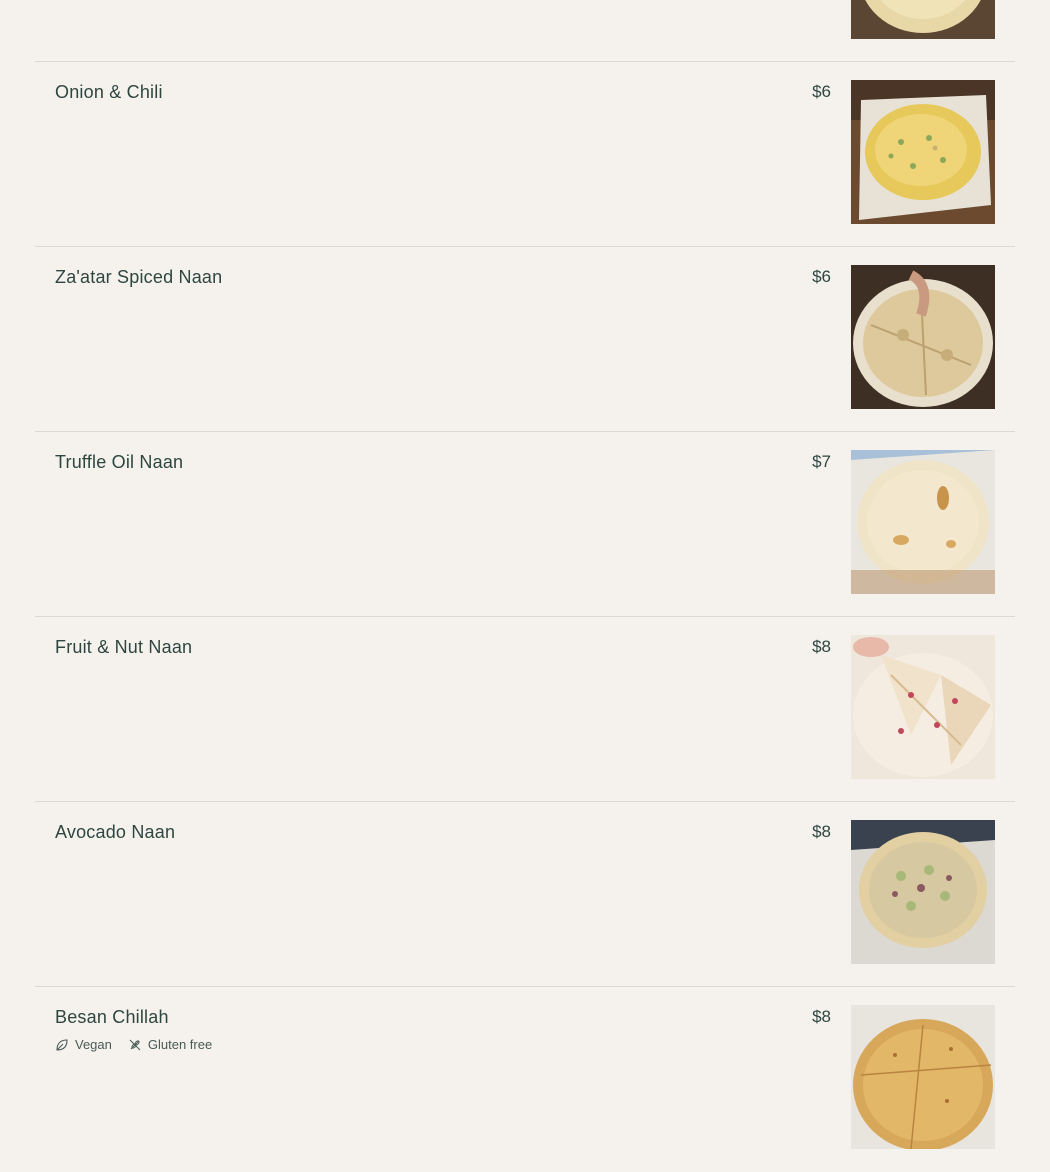 This screenshot has width=1050, height=1172. I want to click on tag-label: Gluten free, so click(180, 1044).